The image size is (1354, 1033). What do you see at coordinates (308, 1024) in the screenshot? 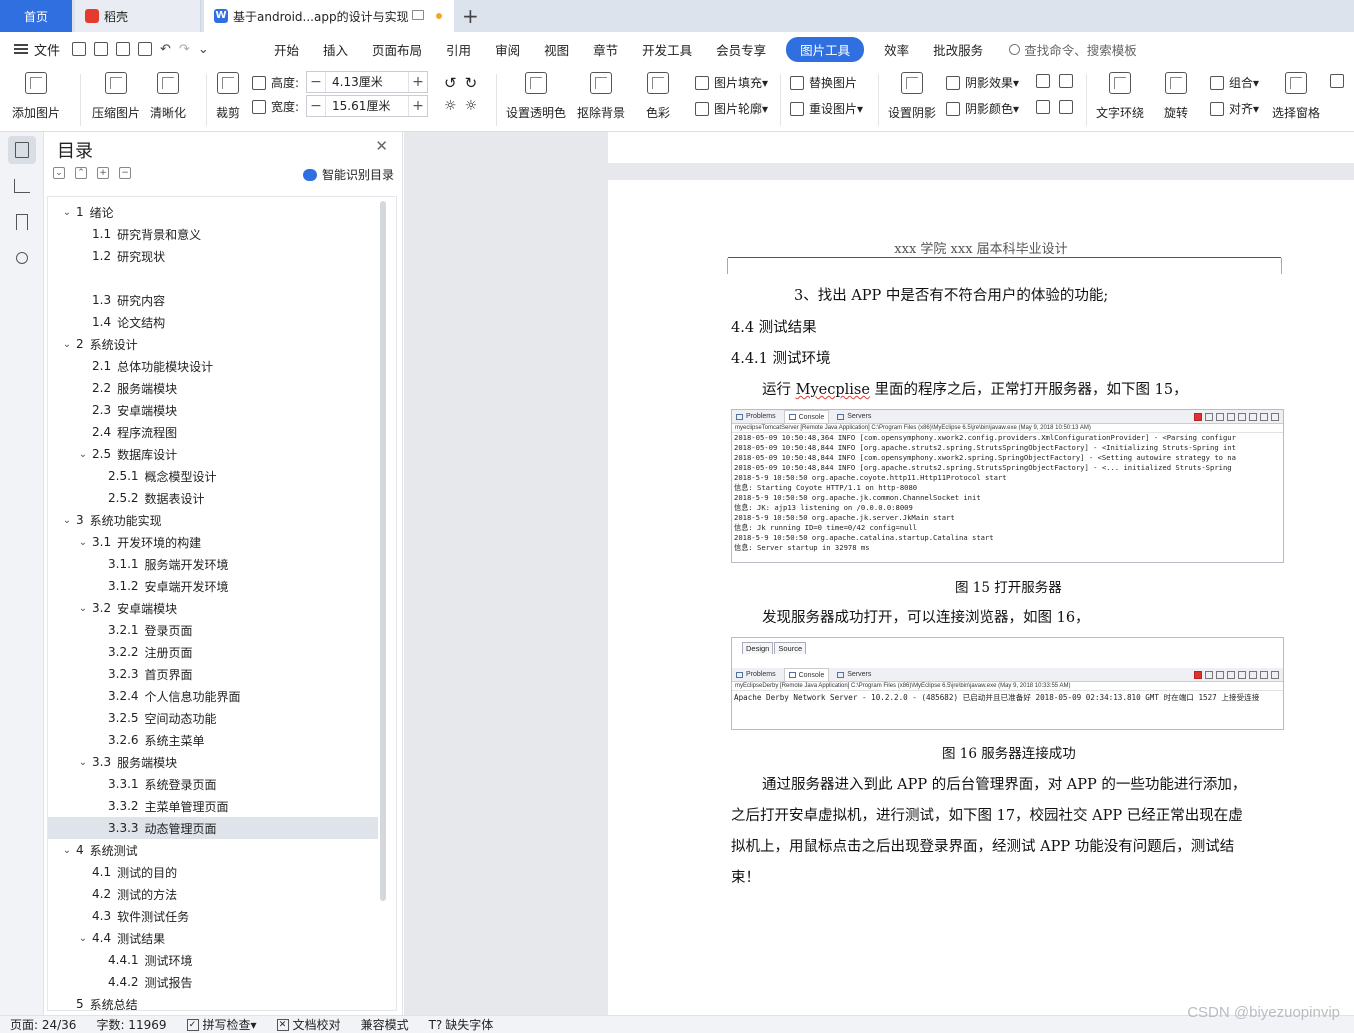
I see `proofread-button: ✕ 文档校对` at bounding box center [308, 1024].